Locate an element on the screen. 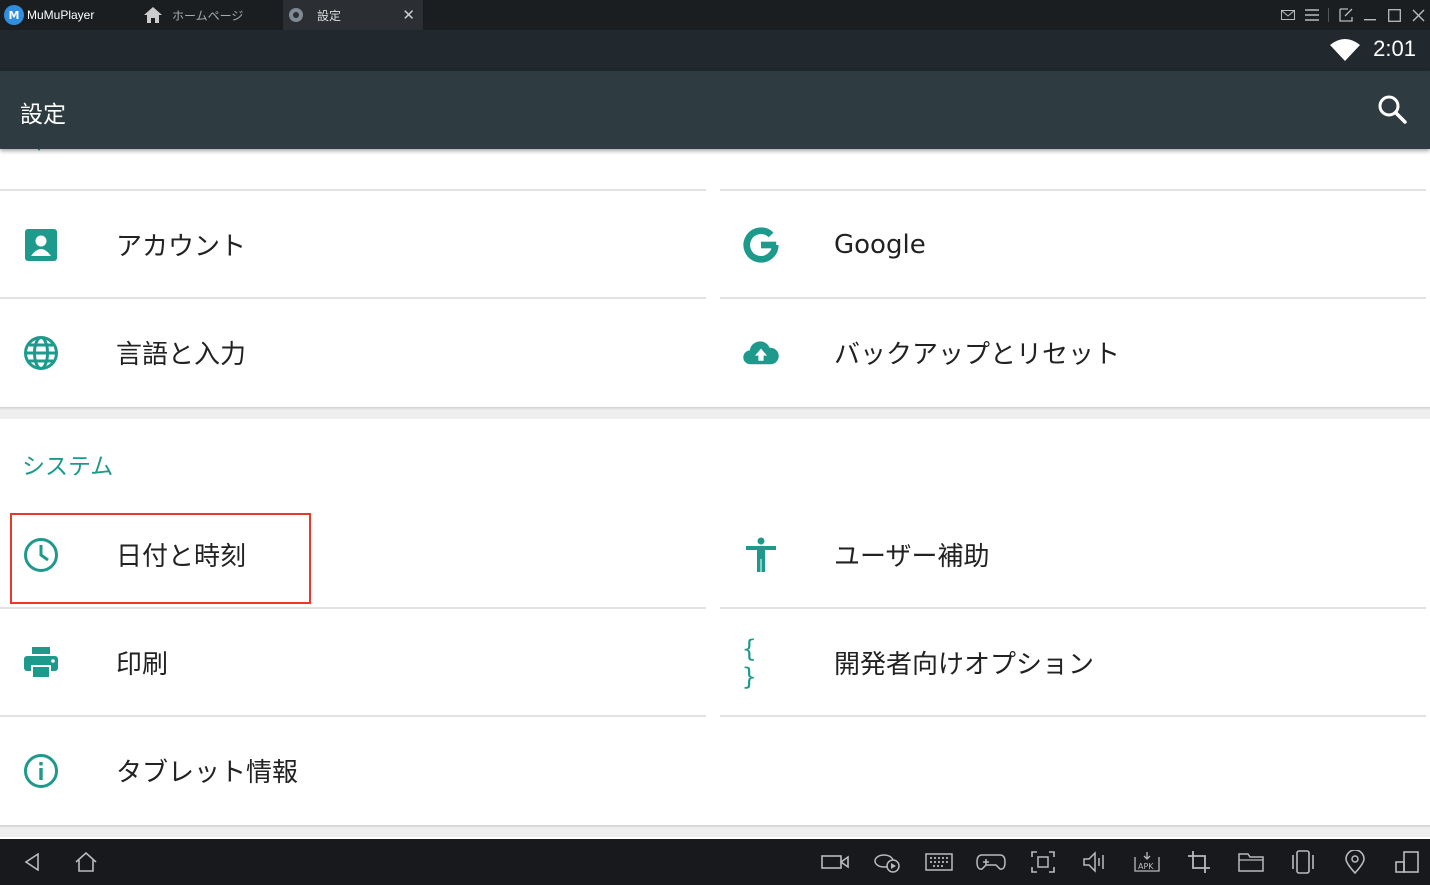 The height and width of the screenshot is (885, 1430). volume-icon is located at coordinates (1095, 862).